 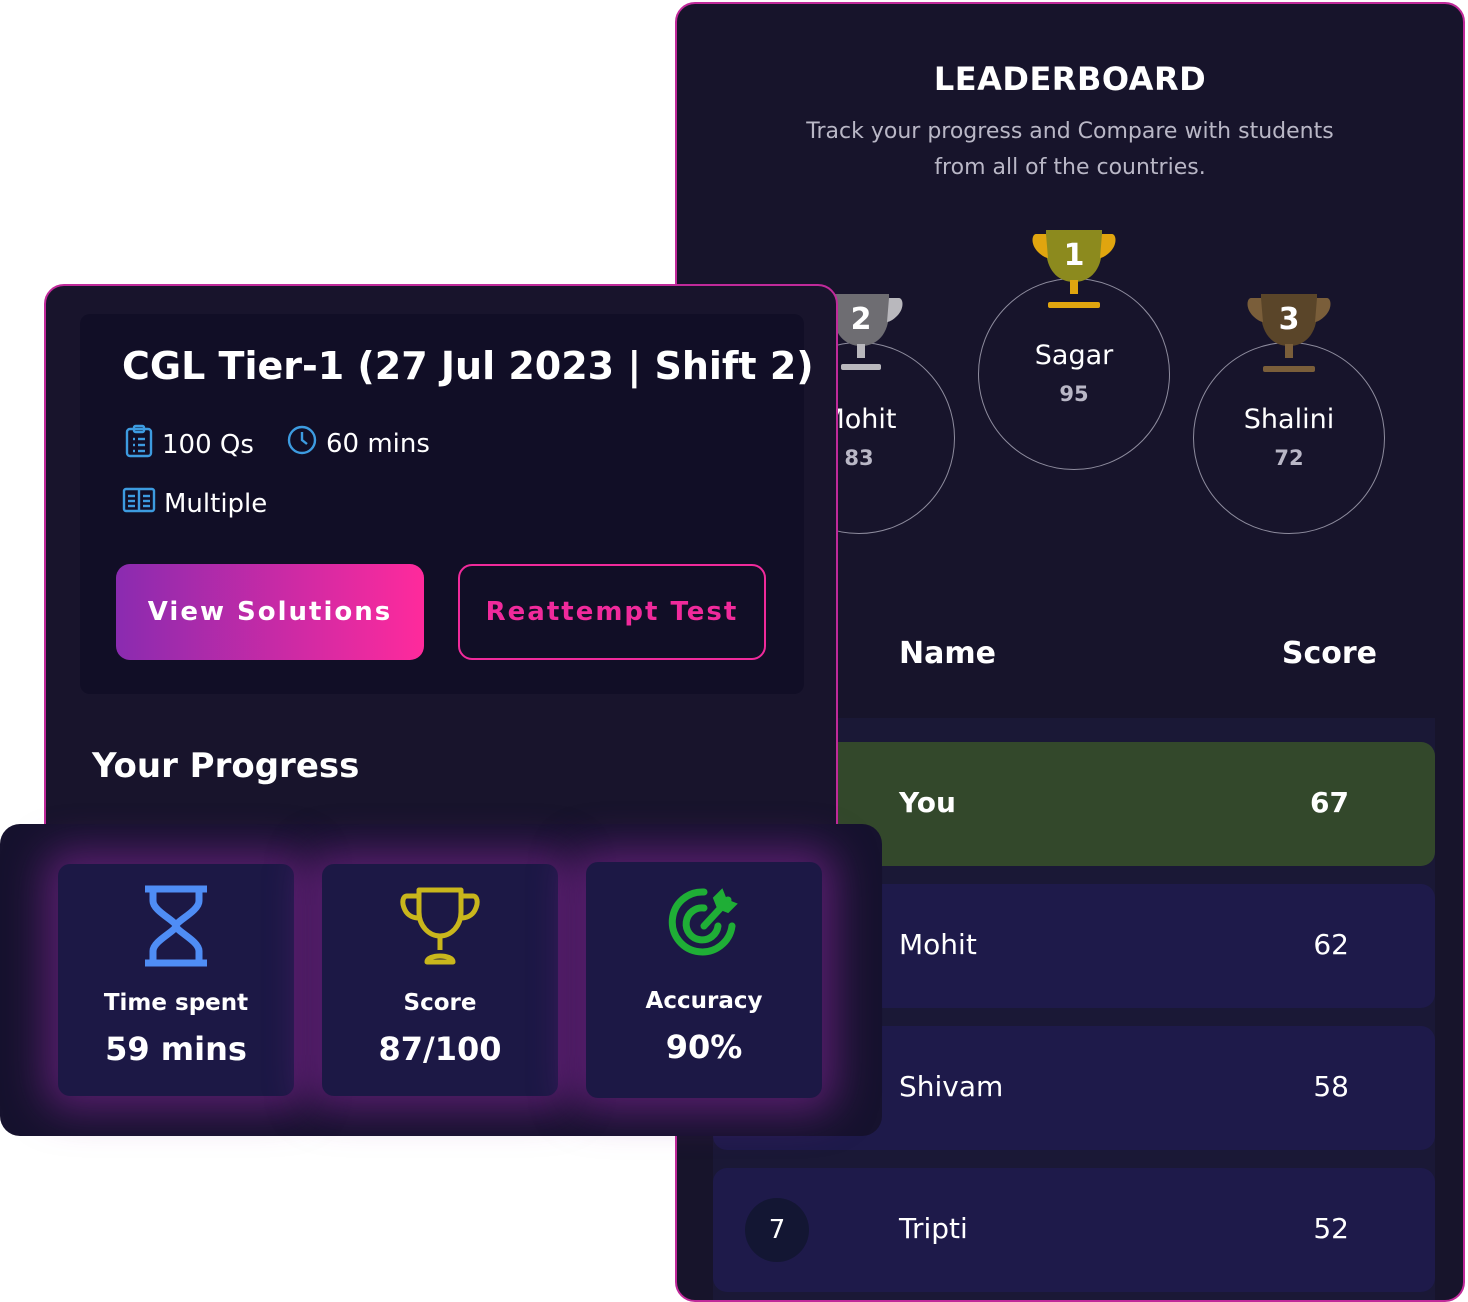 I want to click on clipboard-icon, so click(x=139, y=444).